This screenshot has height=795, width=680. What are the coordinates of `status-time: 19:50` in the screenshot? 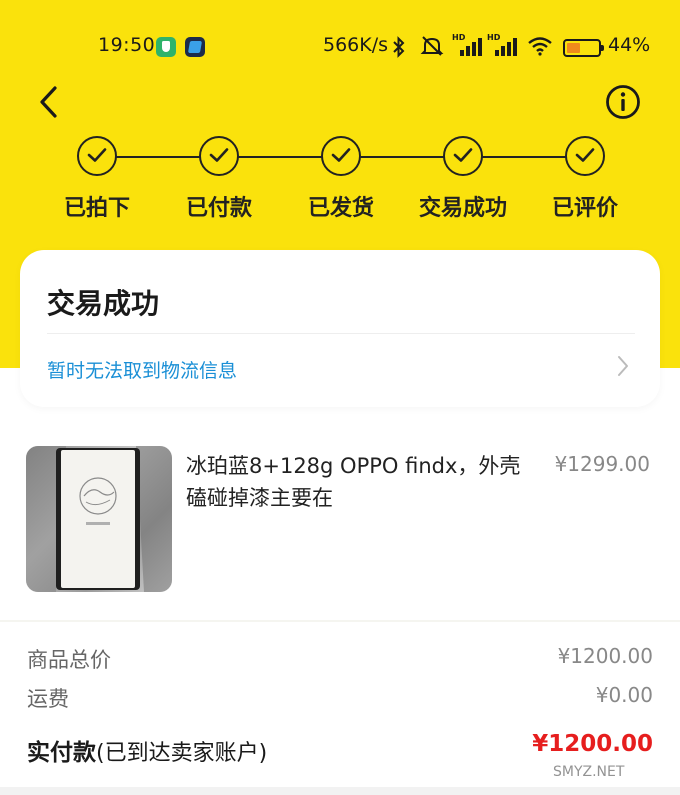 It's located at (127, 45).